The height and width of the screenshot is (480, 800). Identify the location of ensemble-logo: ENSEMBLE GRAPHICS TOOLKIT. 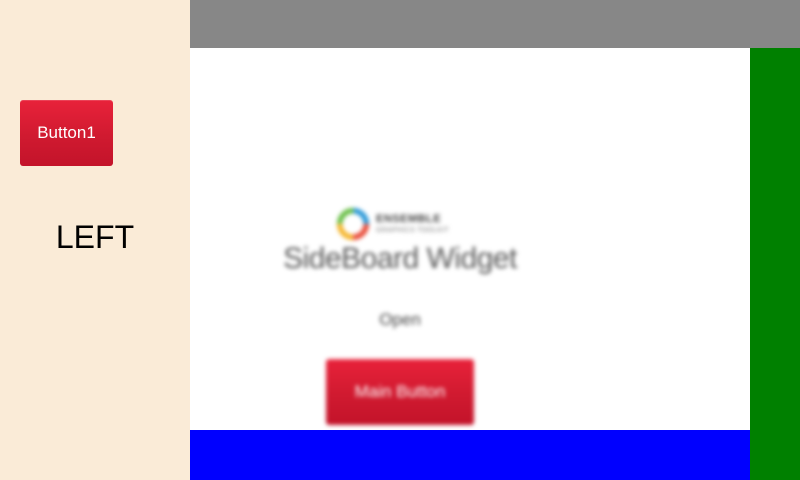
(402, 224).